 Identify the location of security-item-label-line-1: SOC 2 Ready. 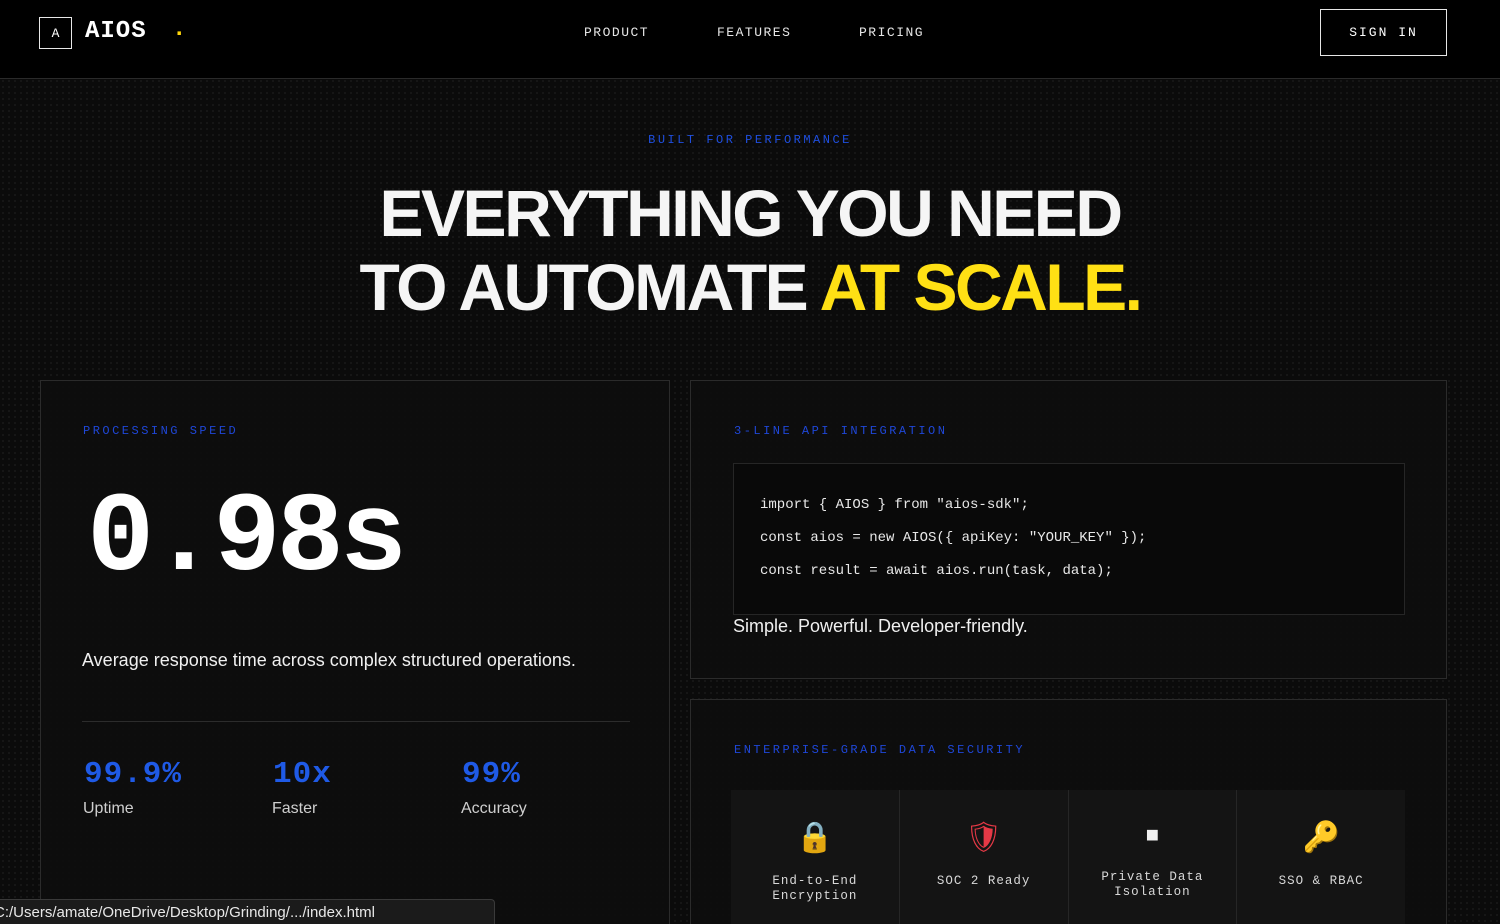
(983, 881).